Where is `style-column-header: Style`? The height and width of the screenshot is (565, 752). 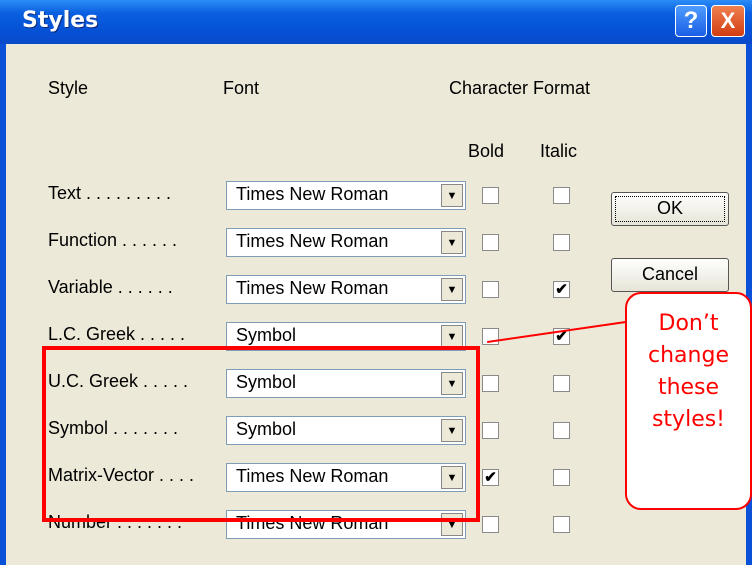
style-column-header: Style is located at coordinates (68, 88).